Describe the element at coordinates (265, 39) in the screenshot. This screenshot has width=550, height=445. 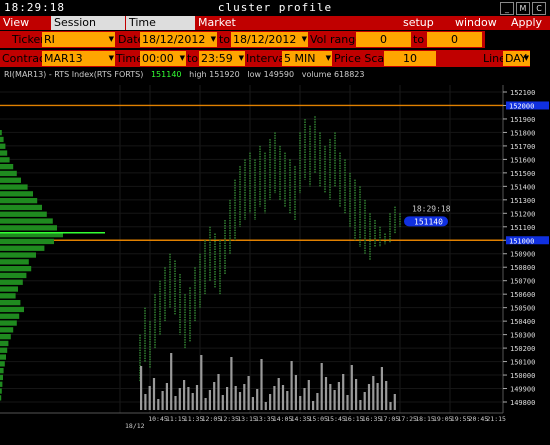
I see `date-to-value: 18/12/2012` at that location.